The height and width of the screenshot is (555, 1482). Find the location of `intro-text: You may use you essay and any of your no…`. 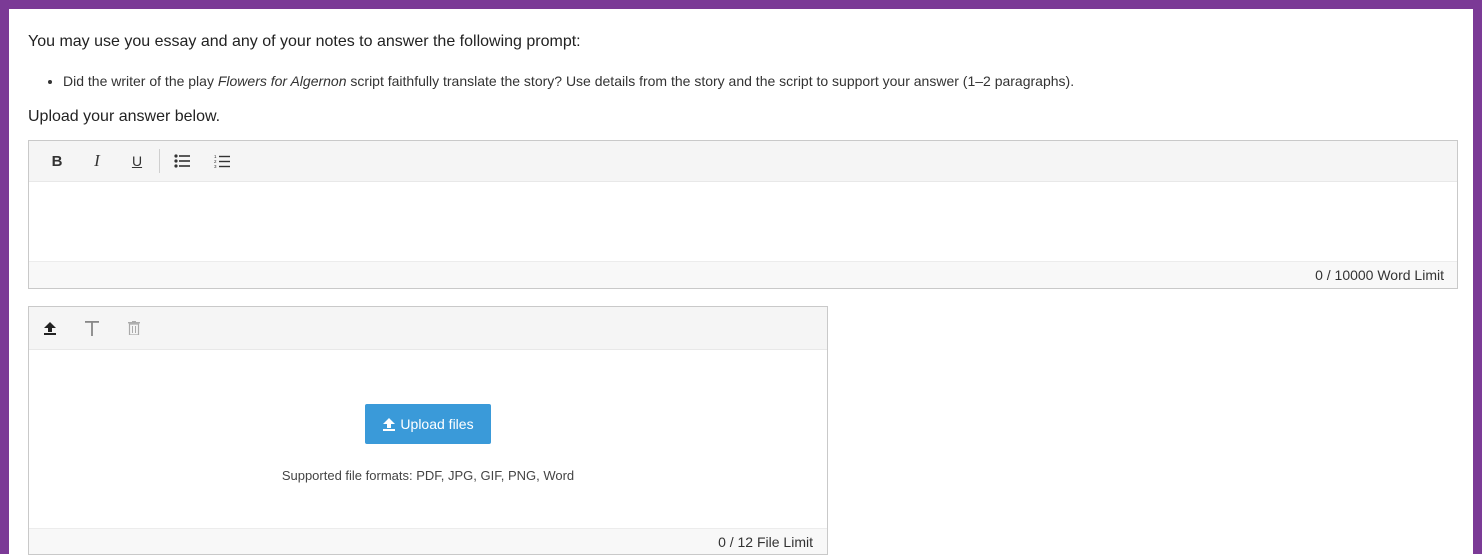

intro-text: You may use you essay and any of your no… is located at coordinates (304, 41).